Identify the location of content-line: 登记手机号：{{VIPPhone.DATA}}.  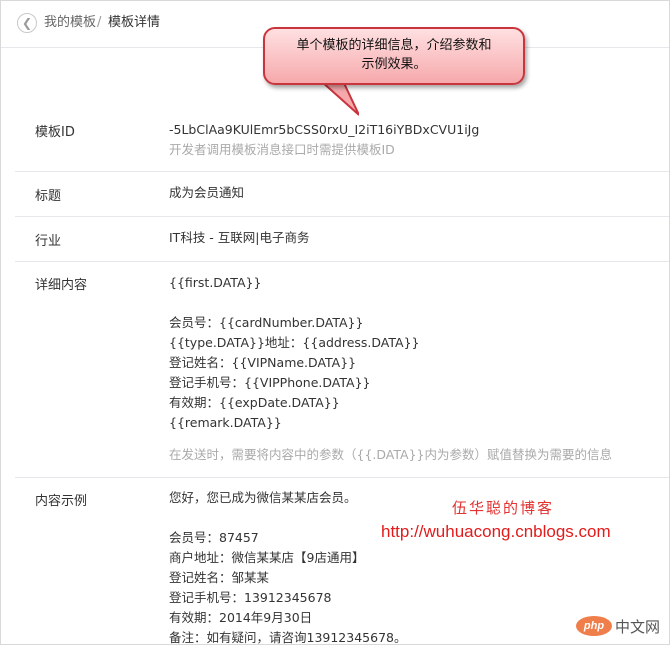
(270, 382).